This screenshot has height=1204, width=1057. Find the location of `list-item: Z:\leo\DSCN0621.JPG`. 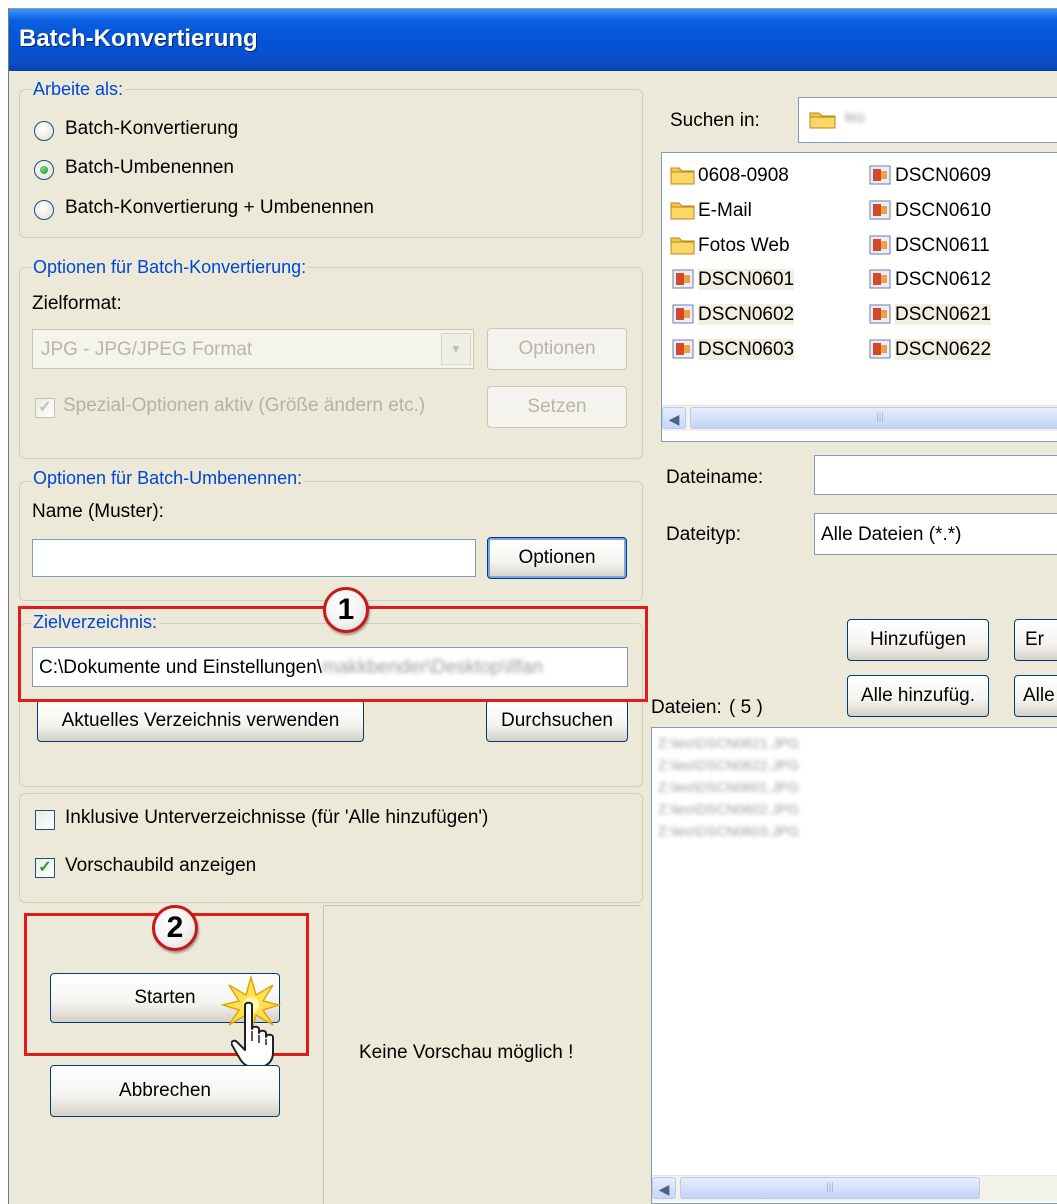

list-item: Z:\leo\DSCN0621.JPG is located at coordinates (728, 743).